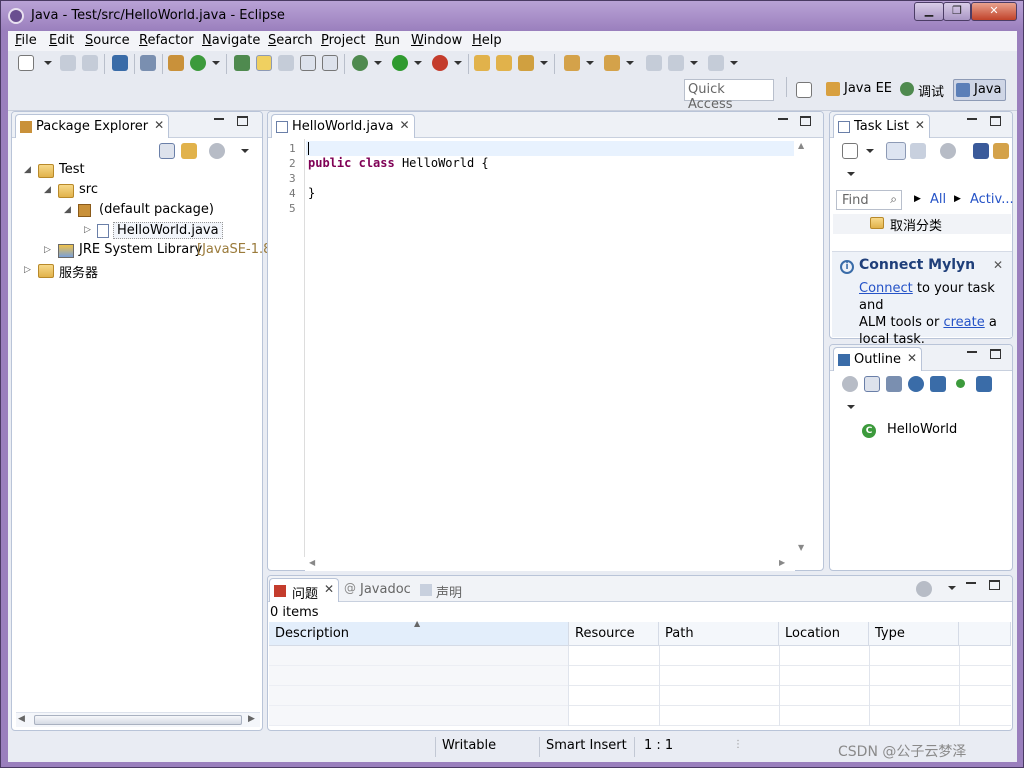 Image resolution: width=1024 pixels, height=768 pixels. I want to click on next-annotation-icon, so click(572, 63).